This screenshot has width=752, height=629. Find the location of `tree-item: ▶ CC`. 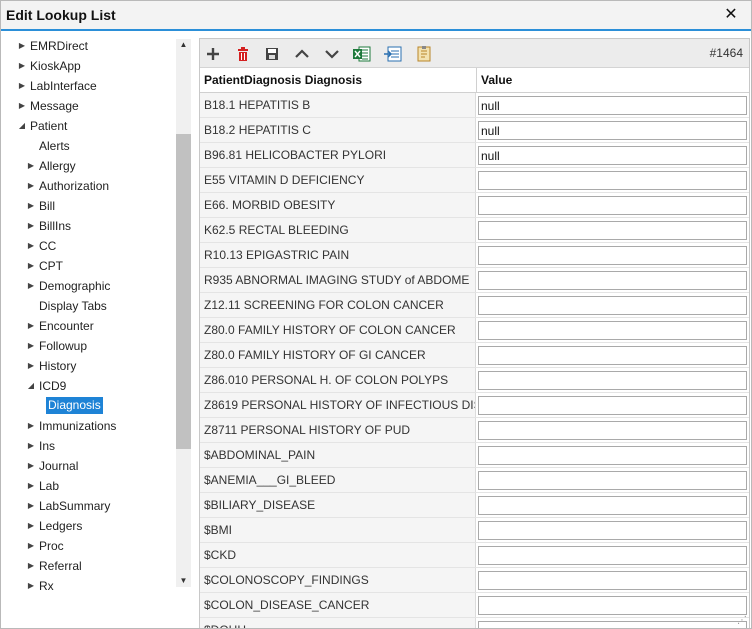

tree-item: ▶ CC is located at coordinates (88, 246).